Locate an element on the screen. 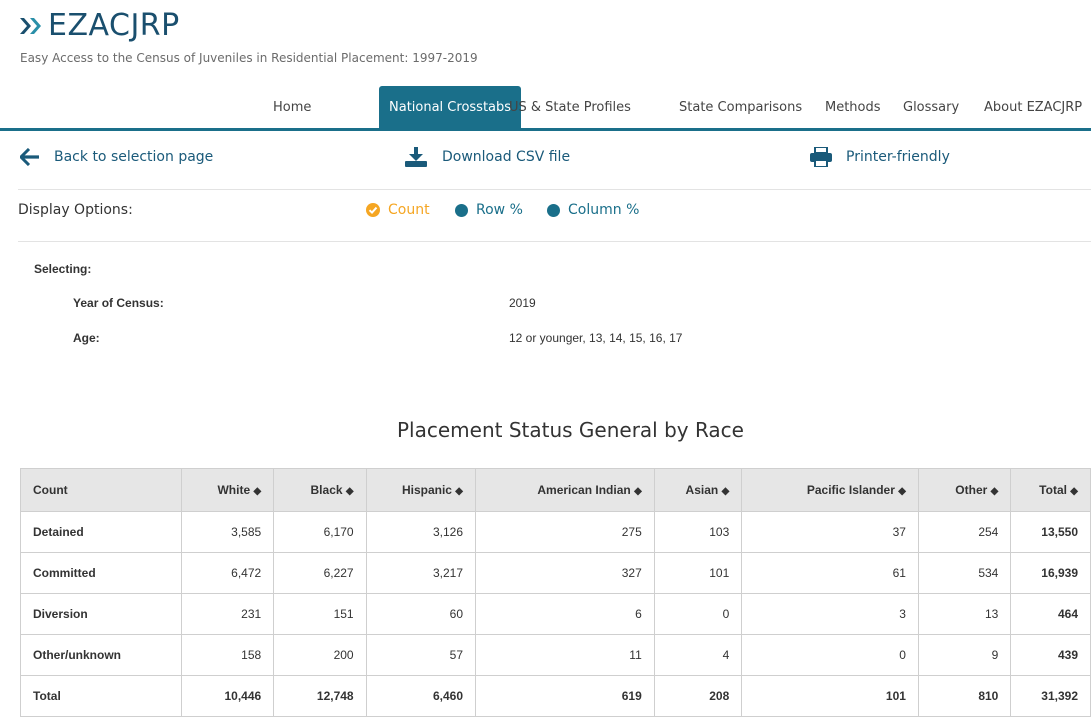 Image resolution: width=1091 pixels, height=718 pixels. logo-text: EZACJRP is located at coordinates (114, 25).